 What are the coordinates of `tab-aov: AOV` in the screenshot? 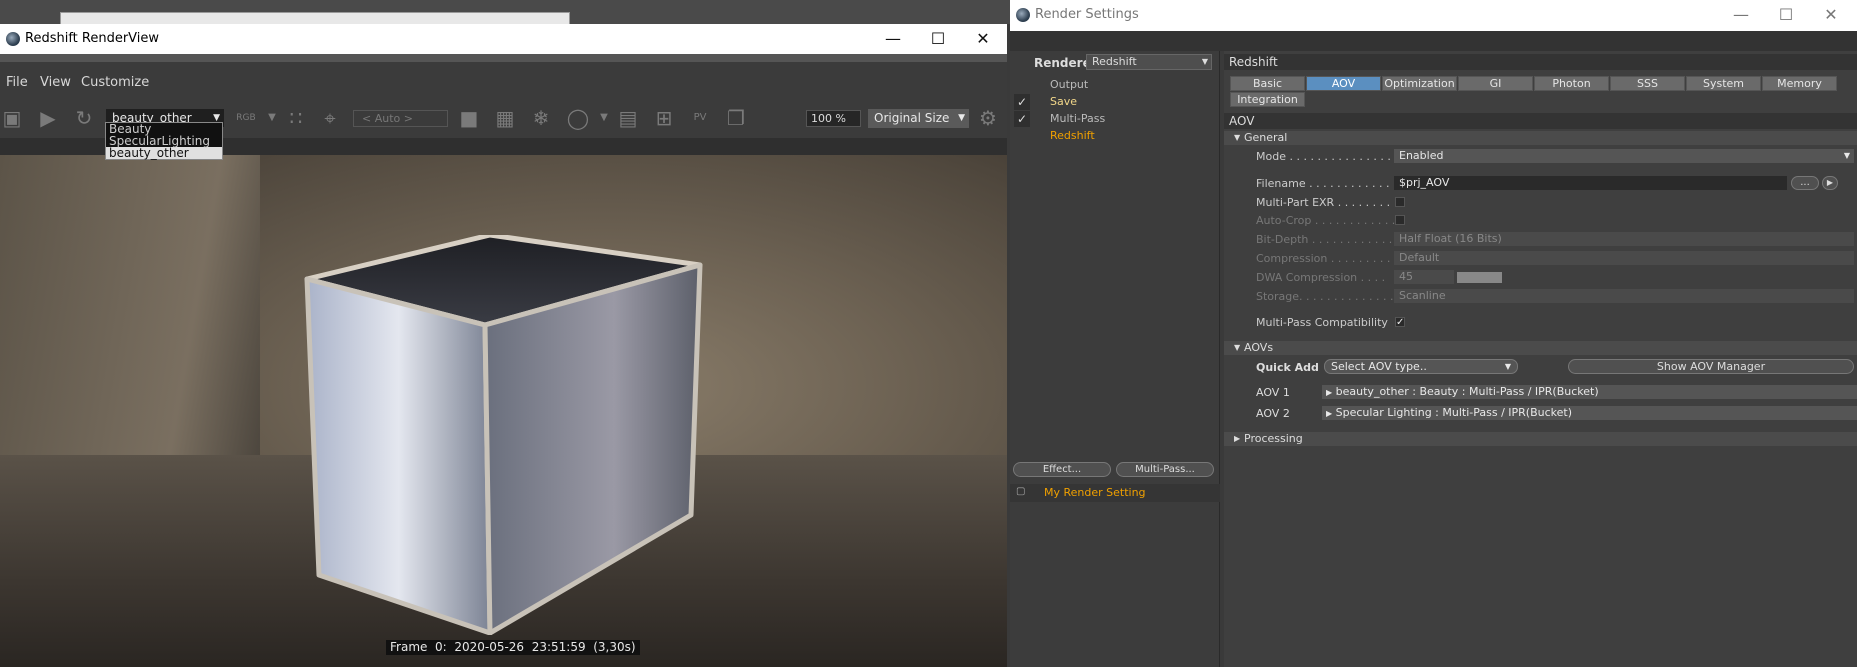 It's located at (1343, 83).